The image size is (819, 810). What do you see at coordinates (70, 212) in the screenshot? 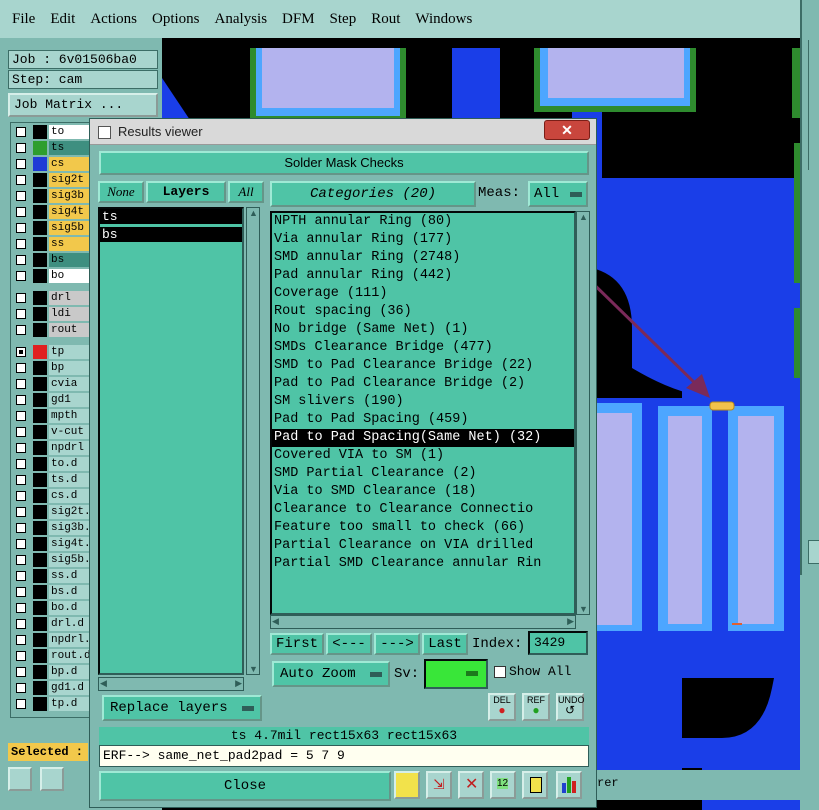
I see `layer-name: sig4t` at bounding box center [70, 212].